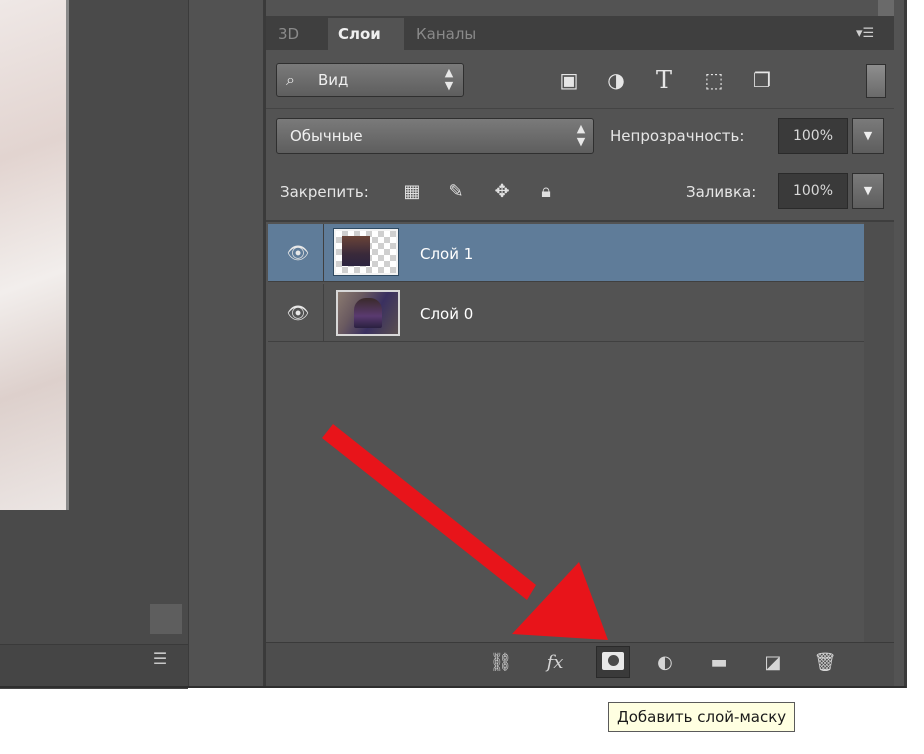 The width and height of the screenshot is (924, 754). Describe the element at coordinates (226, 344) in the screenshot. I see `panel-divider` at that location.